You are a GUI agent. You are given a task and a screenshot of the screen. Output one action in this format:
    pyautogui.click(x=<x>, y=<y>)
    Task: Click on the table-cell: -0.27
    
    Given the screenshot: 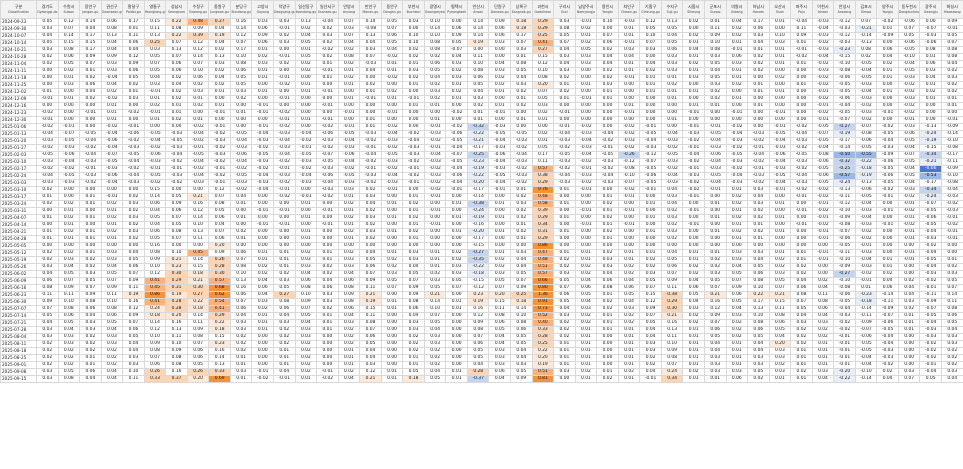 What is the action you would take?
    pyautogui.click(x=478, y=253)
    